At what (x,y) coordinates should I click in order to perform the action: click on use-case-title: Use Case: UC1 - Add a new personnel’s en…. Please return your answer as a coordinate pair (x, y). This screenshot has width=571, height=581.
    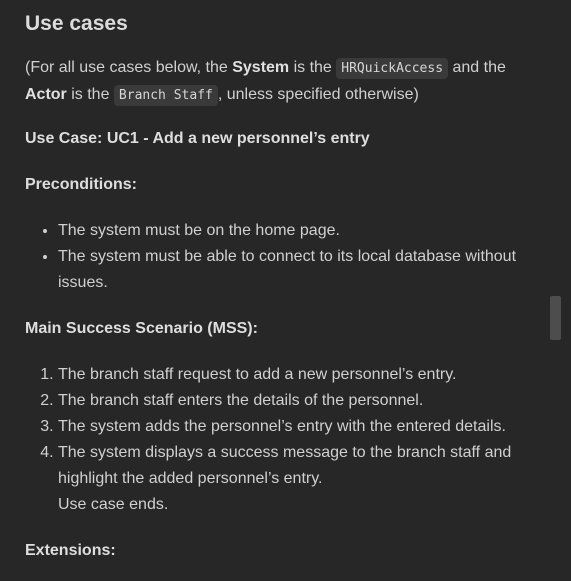
    Looking at the image, I should click on (197, 138).